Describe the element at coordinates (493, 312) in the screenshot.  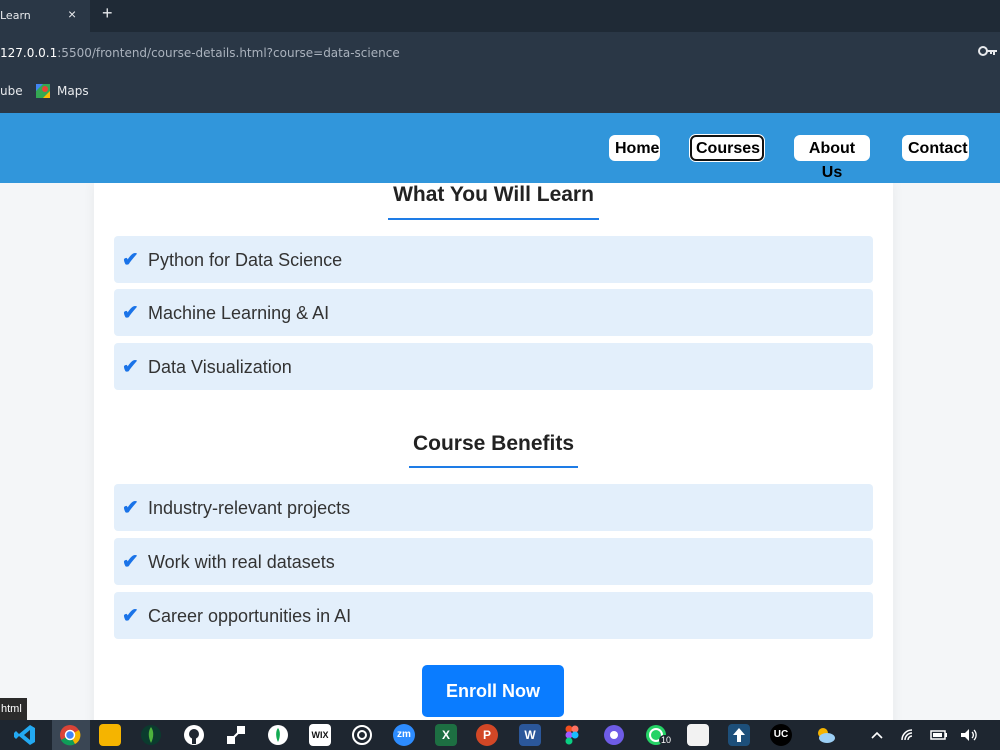
I see `learn-item: ✔ Machine Learning & AI` at that location.